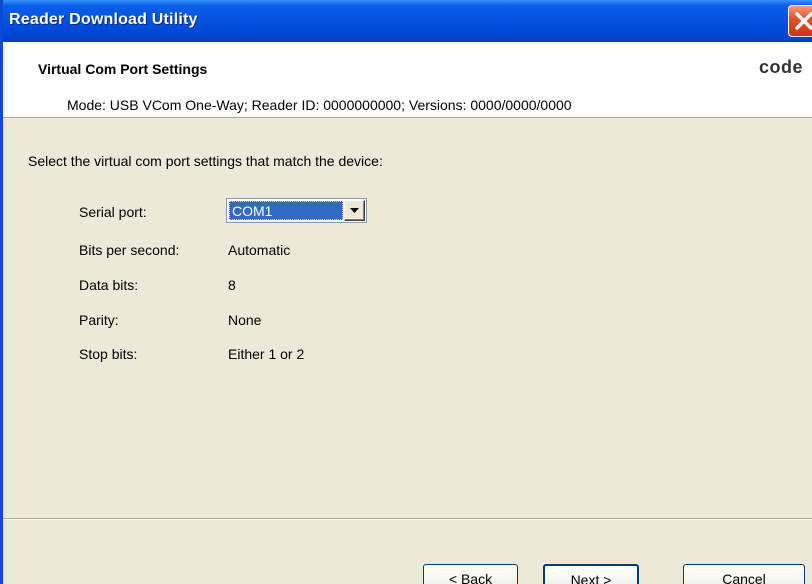 This screenshot has height=584, width=812. I want to click on parity-value: None, so click(245, 320).